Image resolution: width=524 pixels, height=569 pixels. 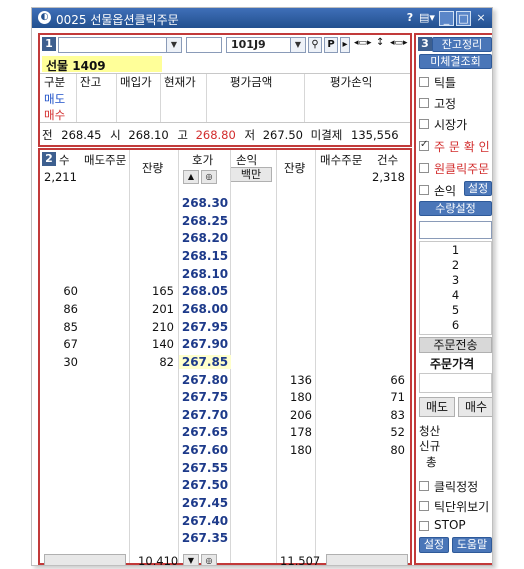 I want to click on search-icon: ⚲, so click(x=315, y=45).